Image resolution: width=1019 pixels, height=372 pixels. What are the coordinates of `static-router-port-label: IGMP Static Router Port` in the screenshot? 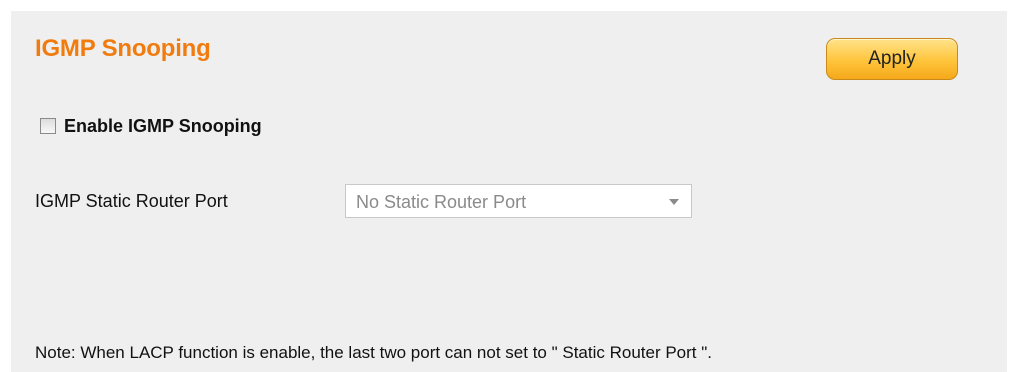 It's located at (131, 201).